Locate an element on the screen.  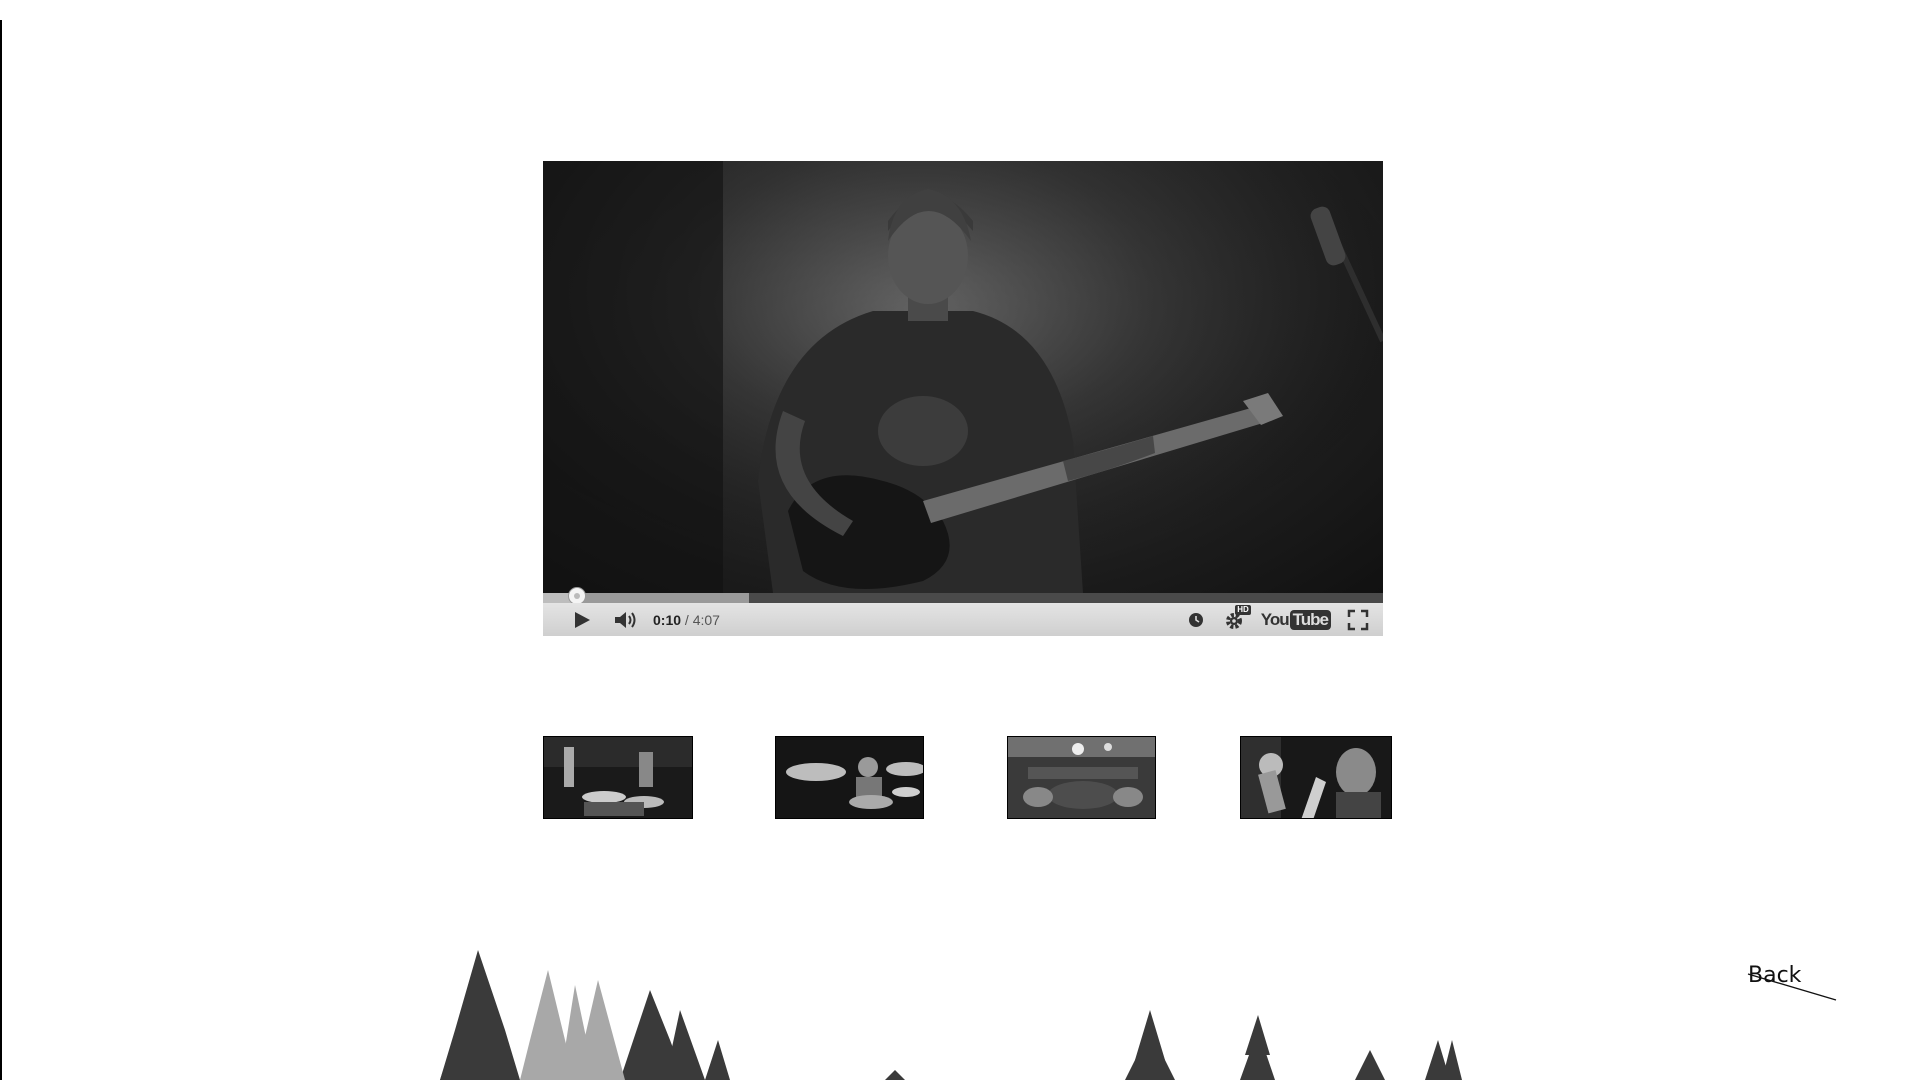
watch-later-icon is located at coordinates (1195, 619).